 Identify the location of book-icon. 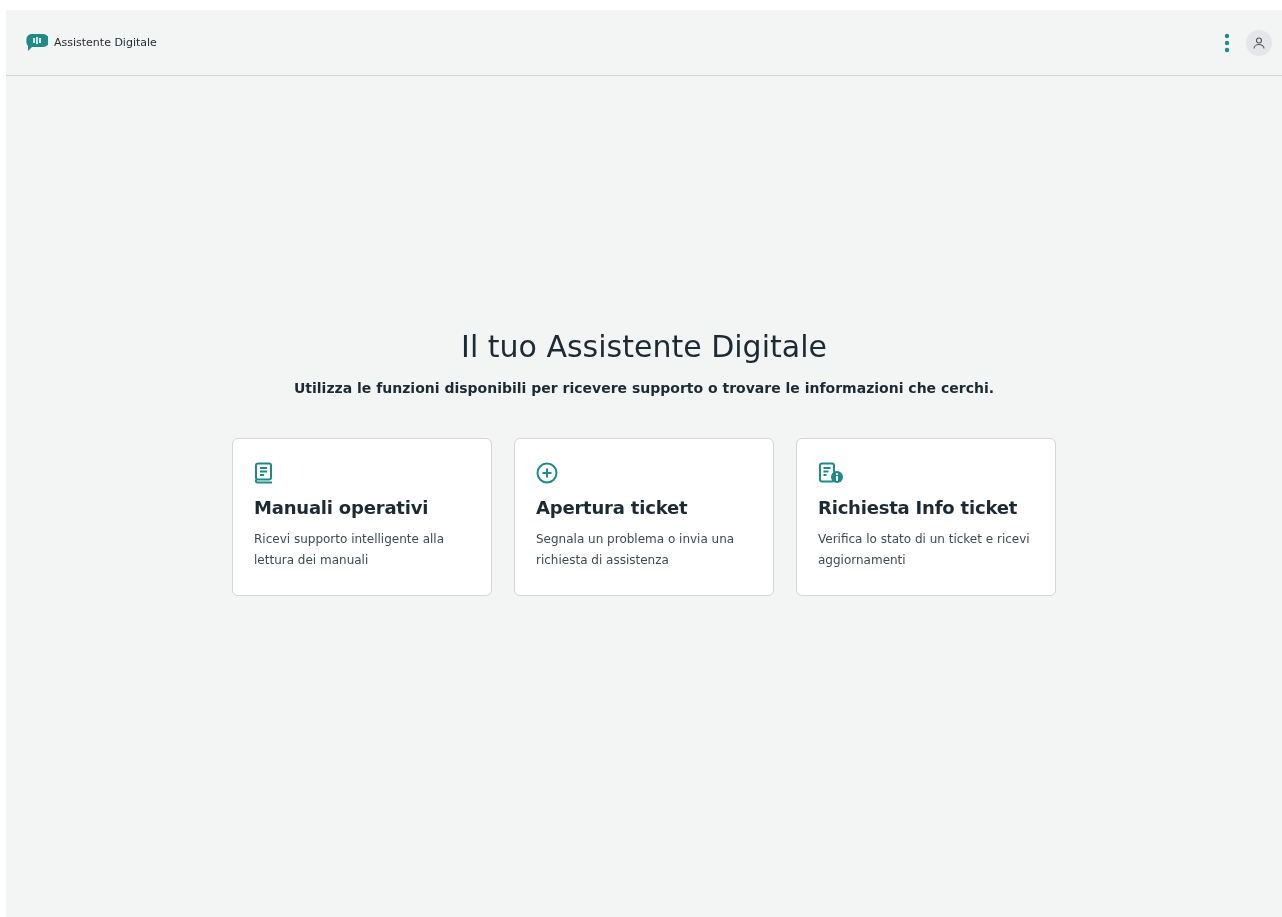
(264, 473).